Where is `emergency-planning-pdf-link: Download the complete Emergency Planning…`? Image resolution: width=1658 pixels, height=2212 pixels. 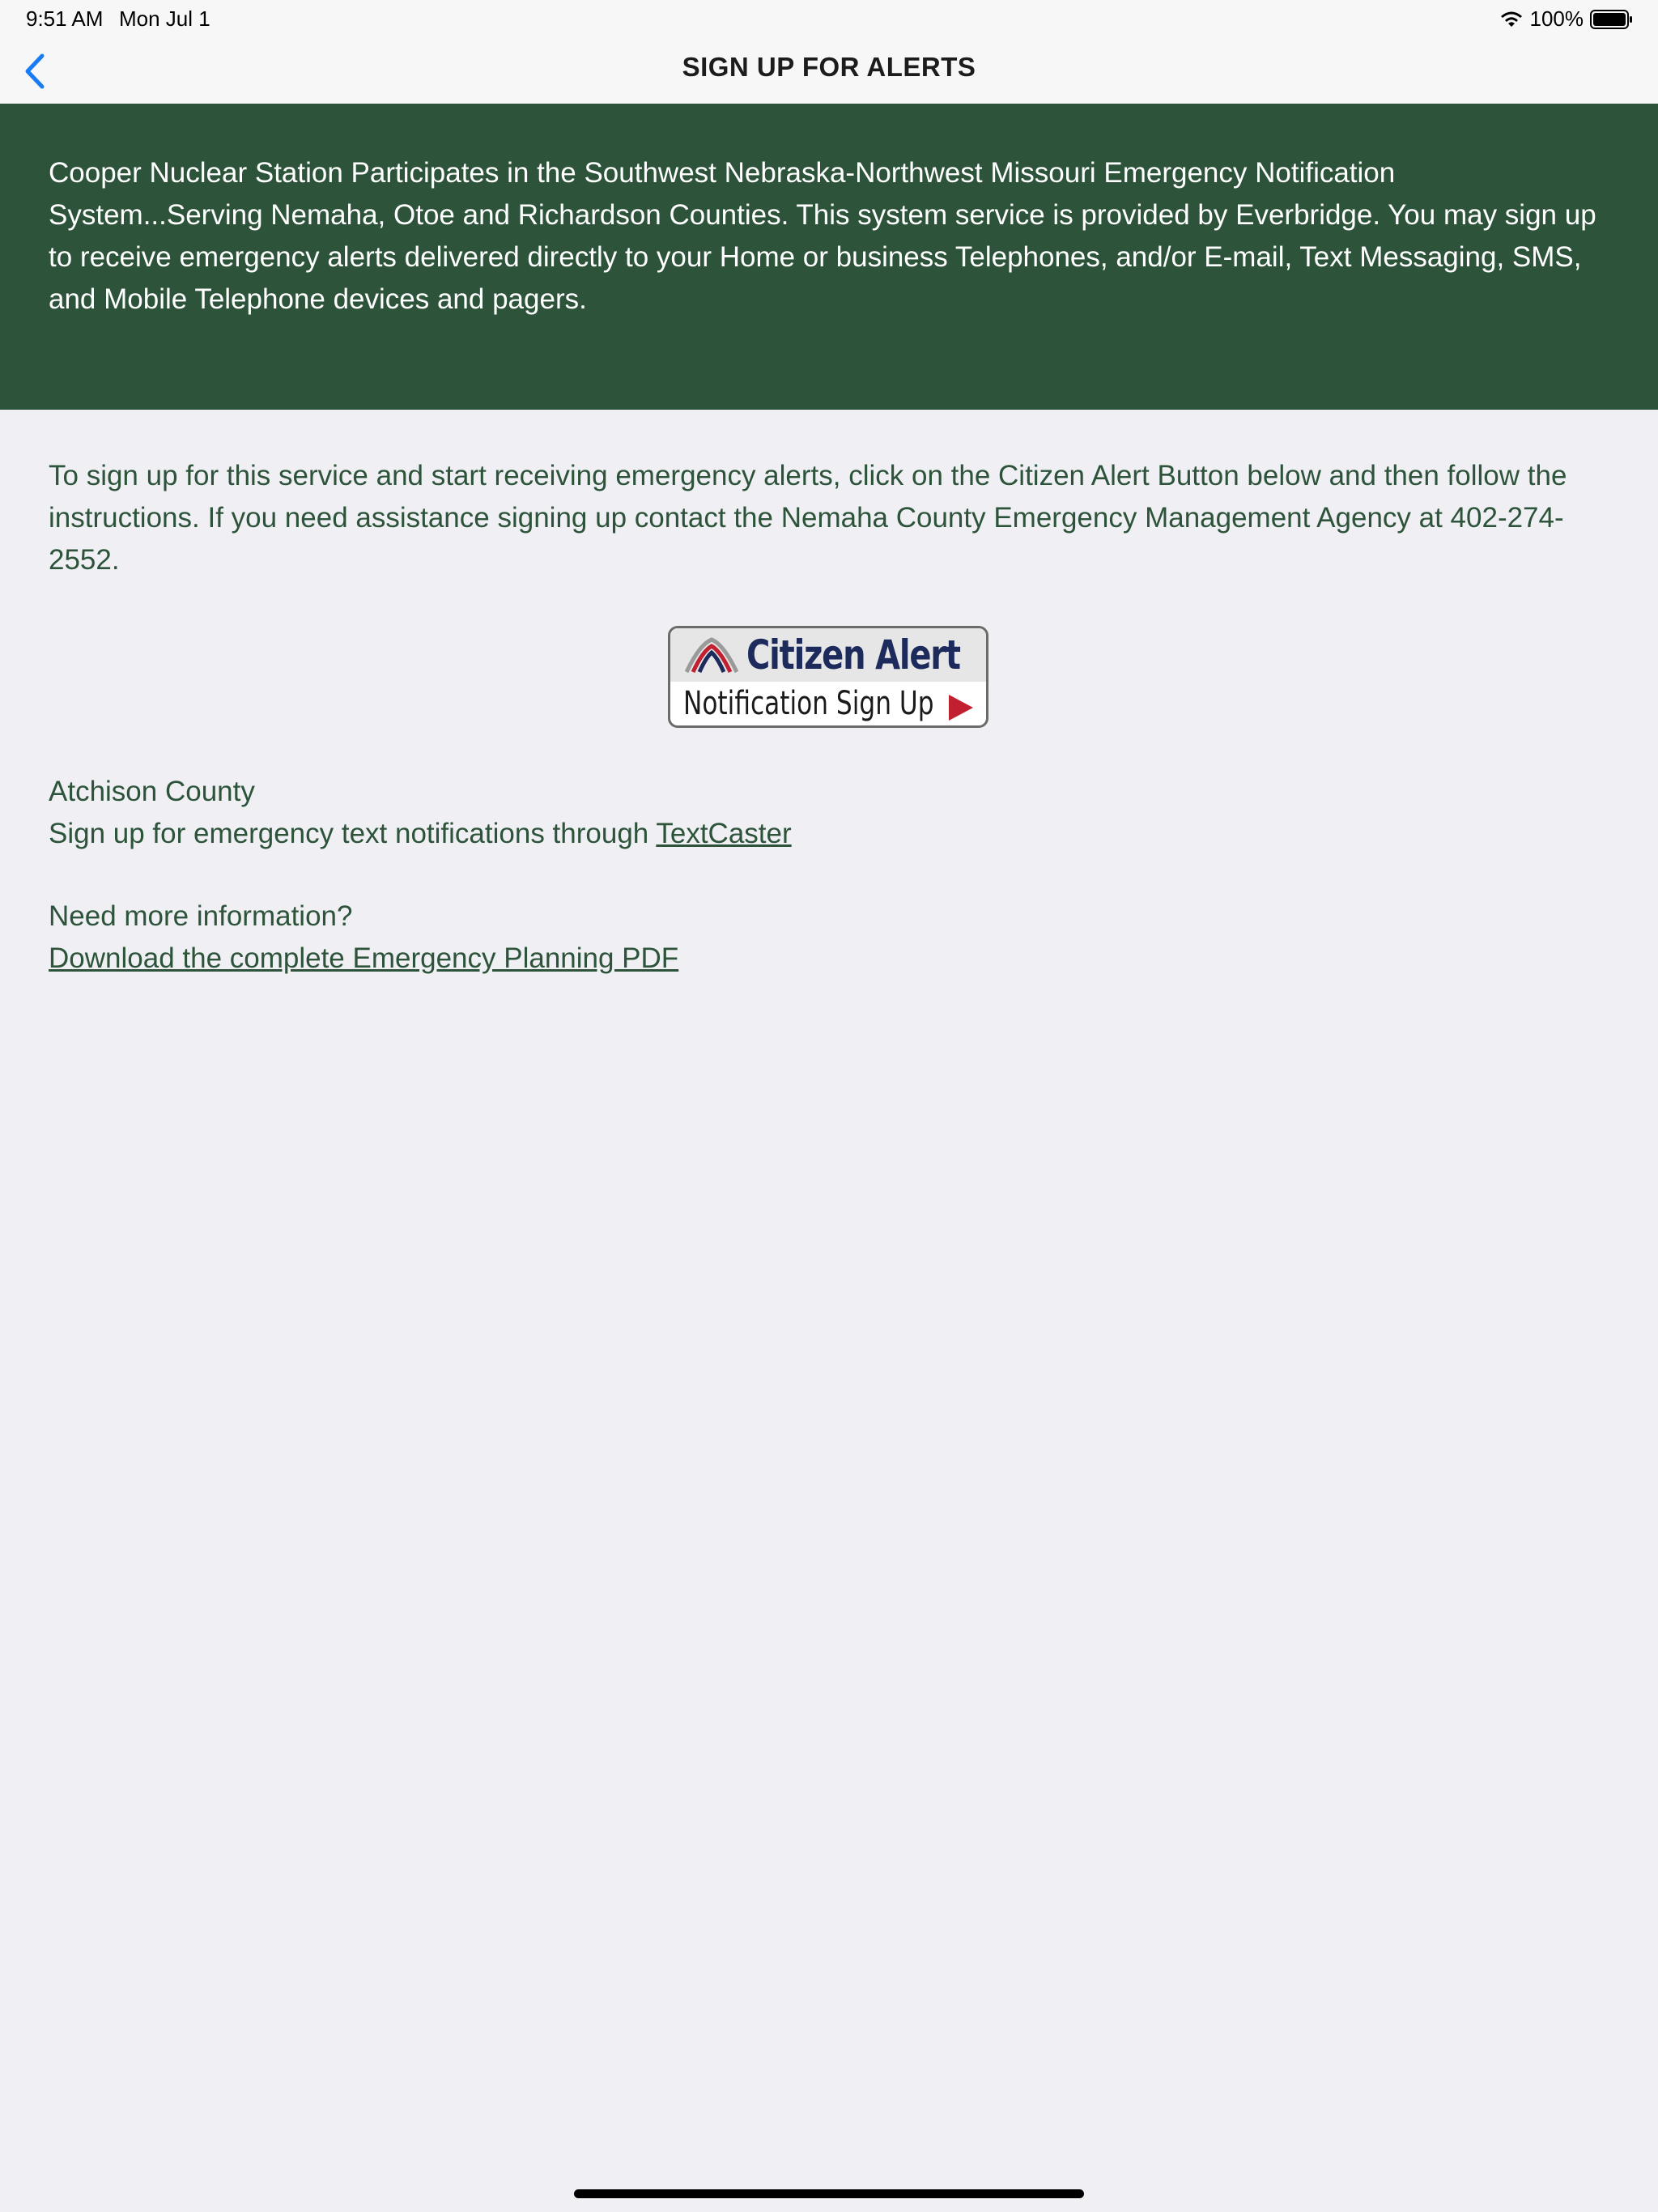 emergency-planning-pdf-link: Download the complete Emergency Planning… is located at coordinates (363, 958).